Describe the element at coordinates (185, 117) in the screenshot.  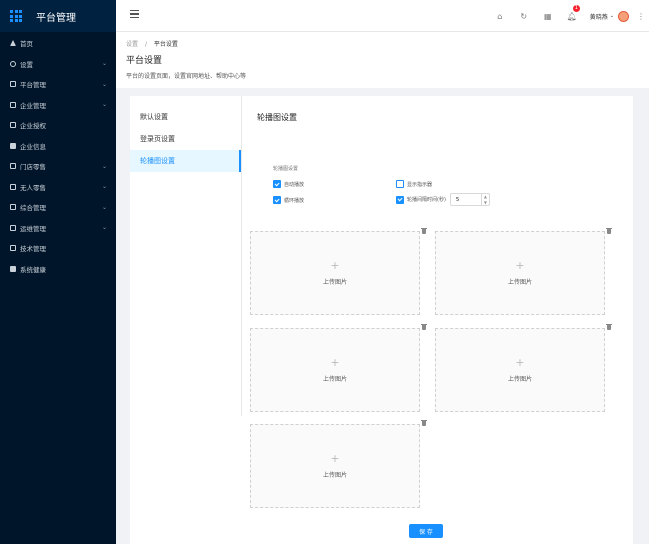
I see `tab-default-settings: 默认设置` at that location.